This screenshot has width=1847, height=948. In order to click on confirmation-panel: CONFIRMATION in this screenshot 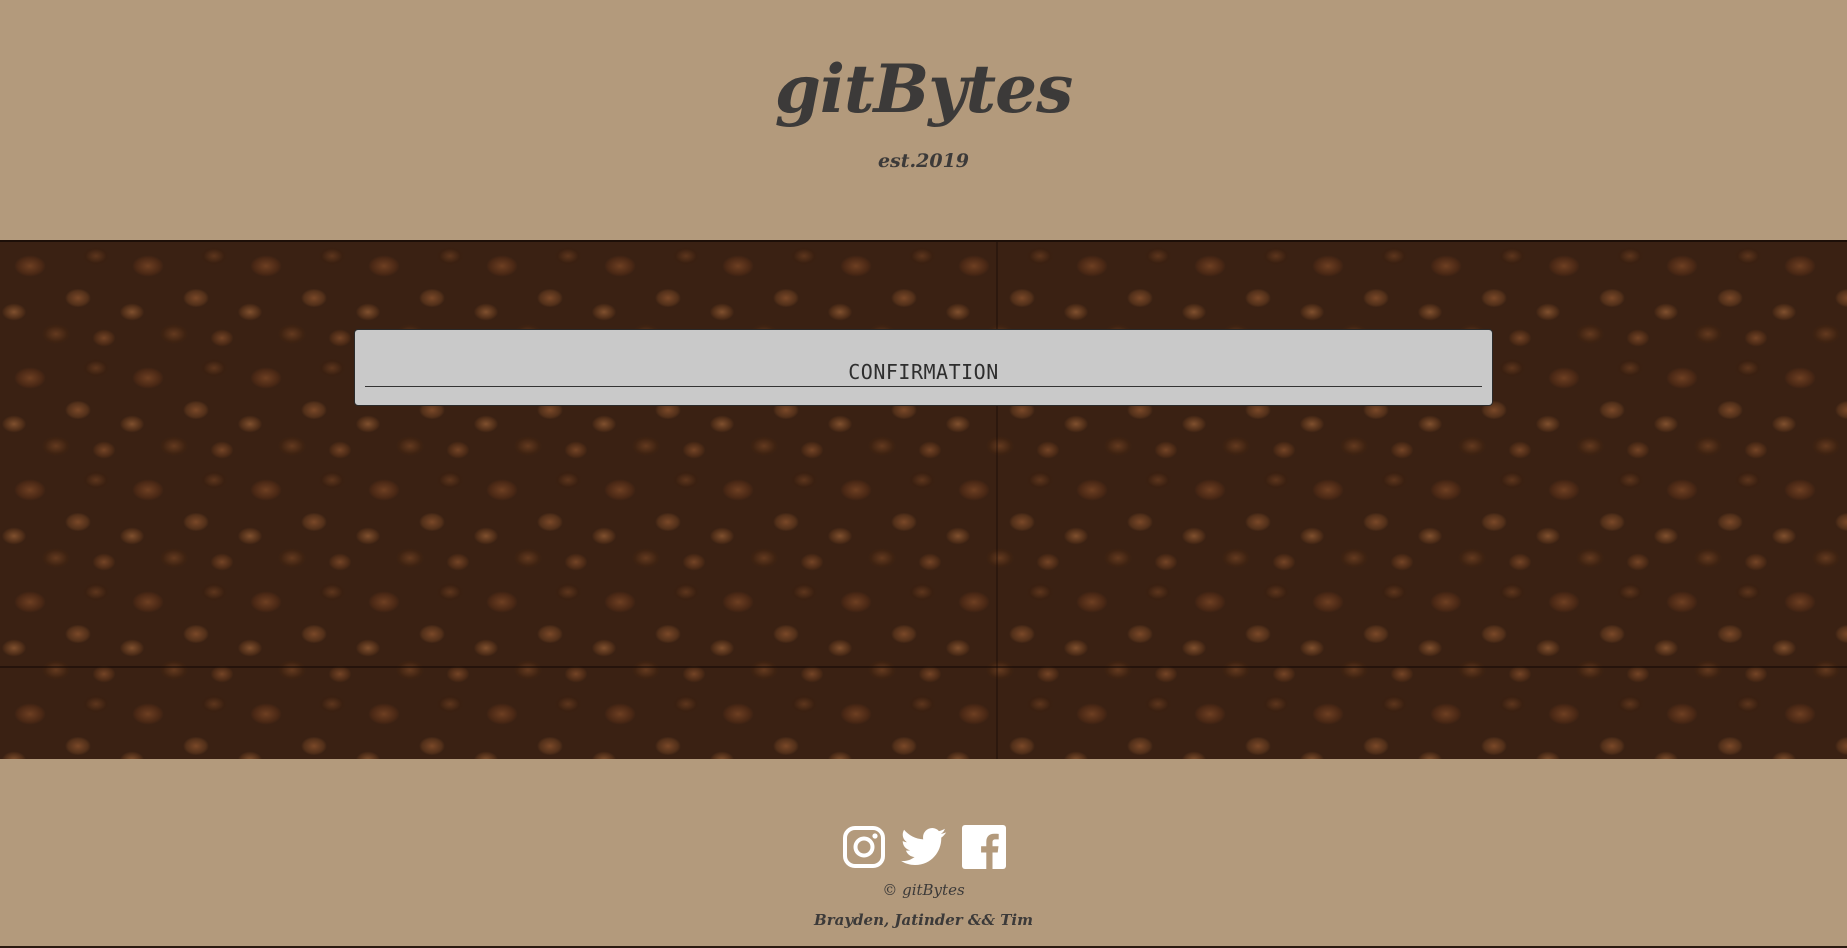, I will do `click(923, 367)`.